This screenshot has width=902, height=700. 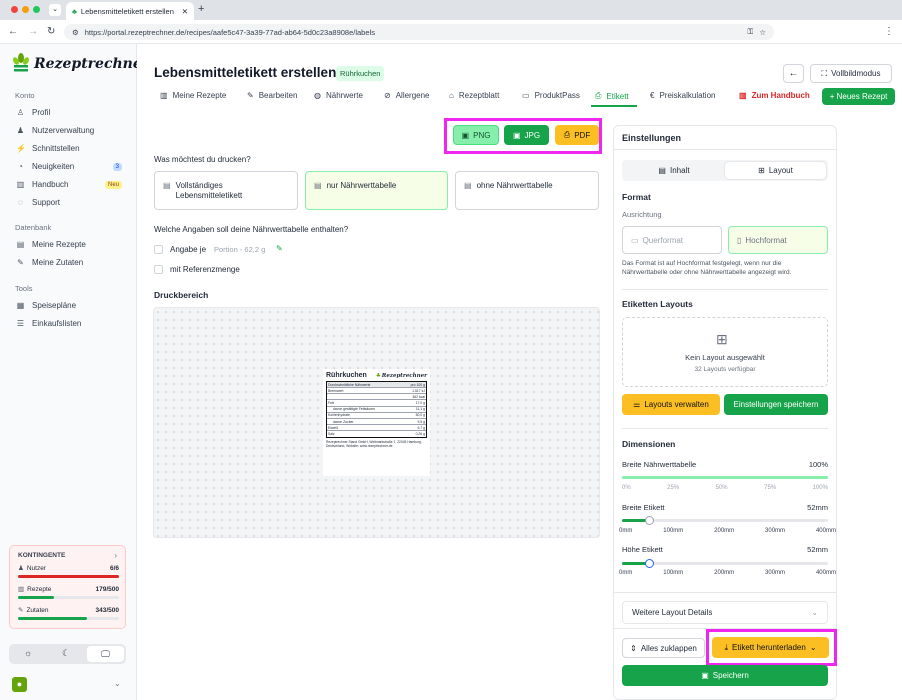 What do you see at coordinates (482, 135) in the screenshot?
I see `png-label: PNG` at bounding box center [482, 135].